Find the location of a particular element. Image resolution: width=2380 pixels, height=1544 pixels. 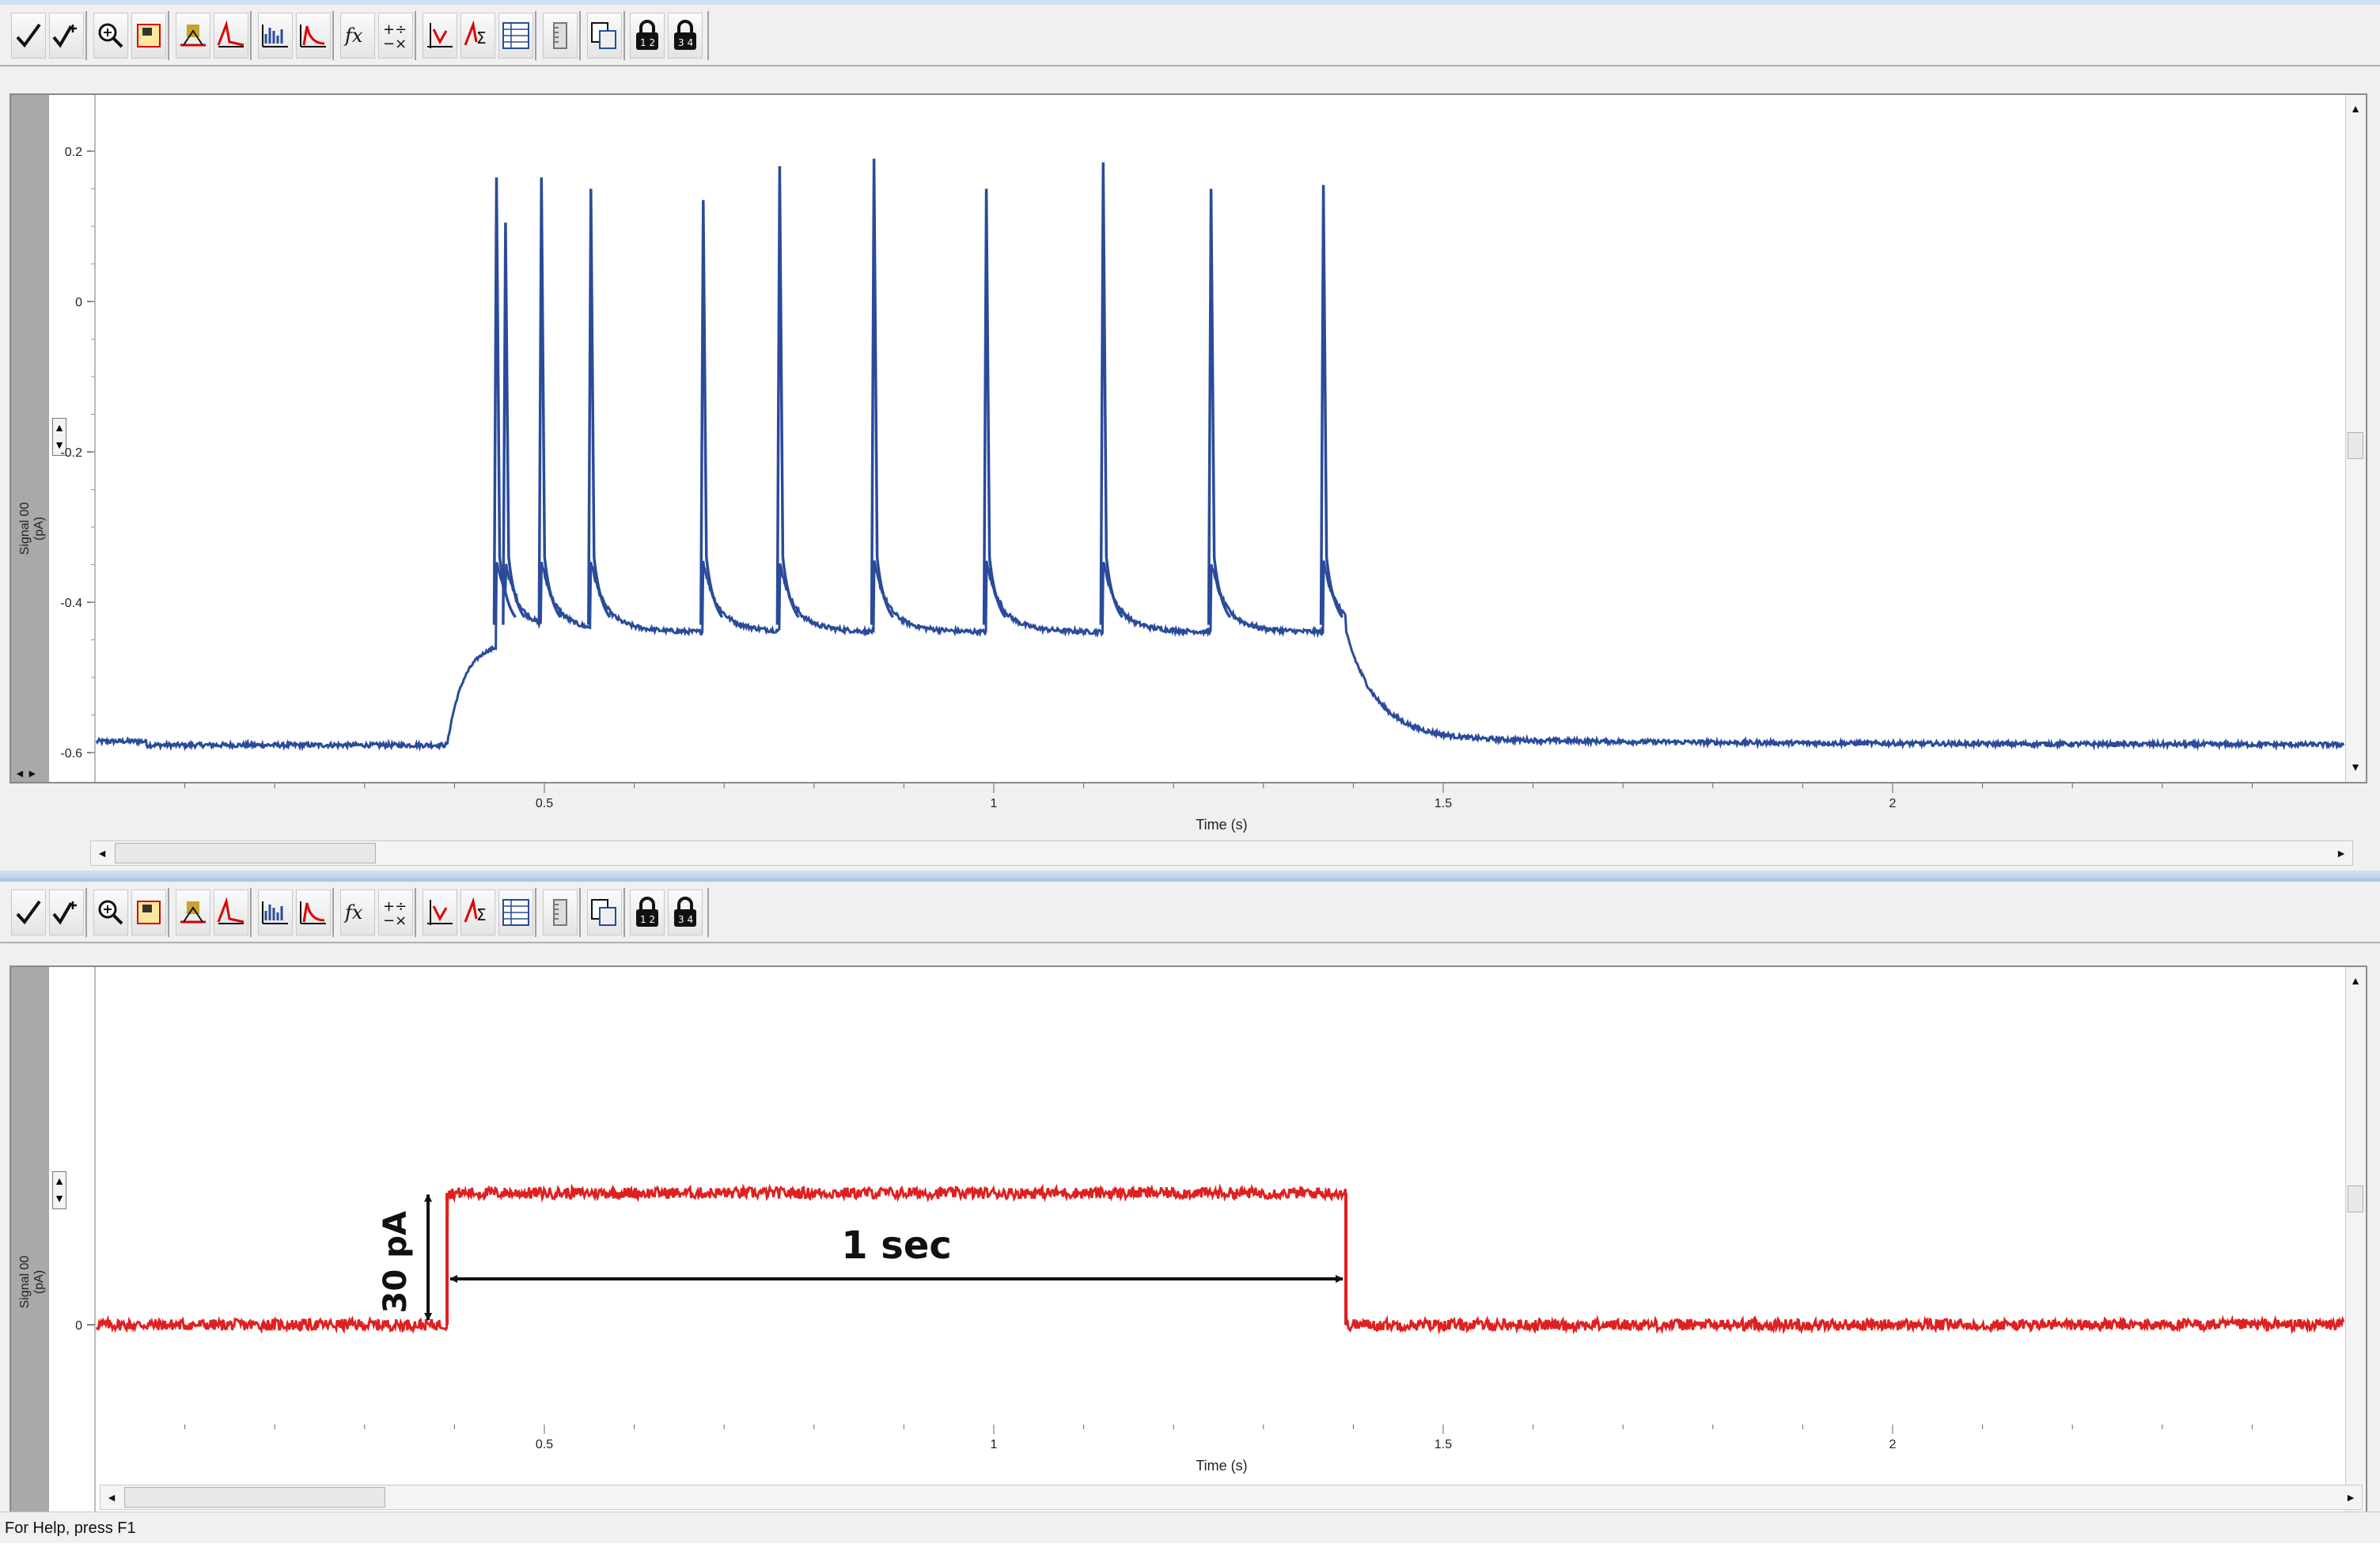

bottom-x-axis: 0.5 1 1.5 2 Time (s) is located at coordinates (1218, 1450).